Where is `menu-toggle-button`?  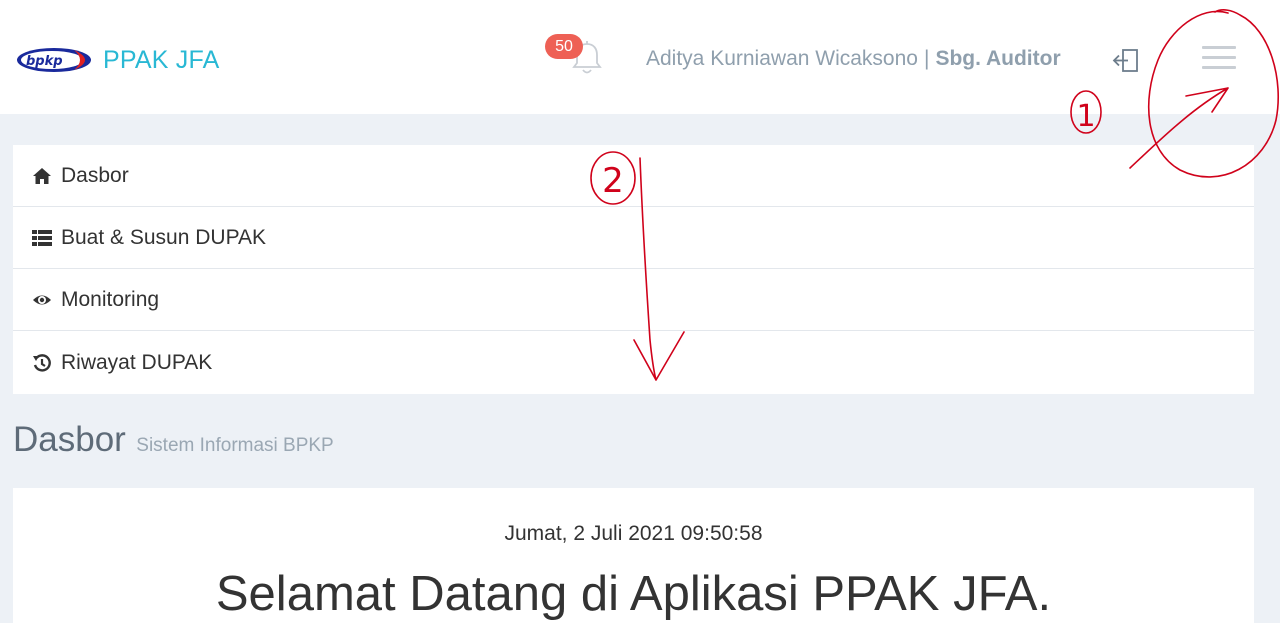 menu-toggle-button is located at coordinates (1220, 58).